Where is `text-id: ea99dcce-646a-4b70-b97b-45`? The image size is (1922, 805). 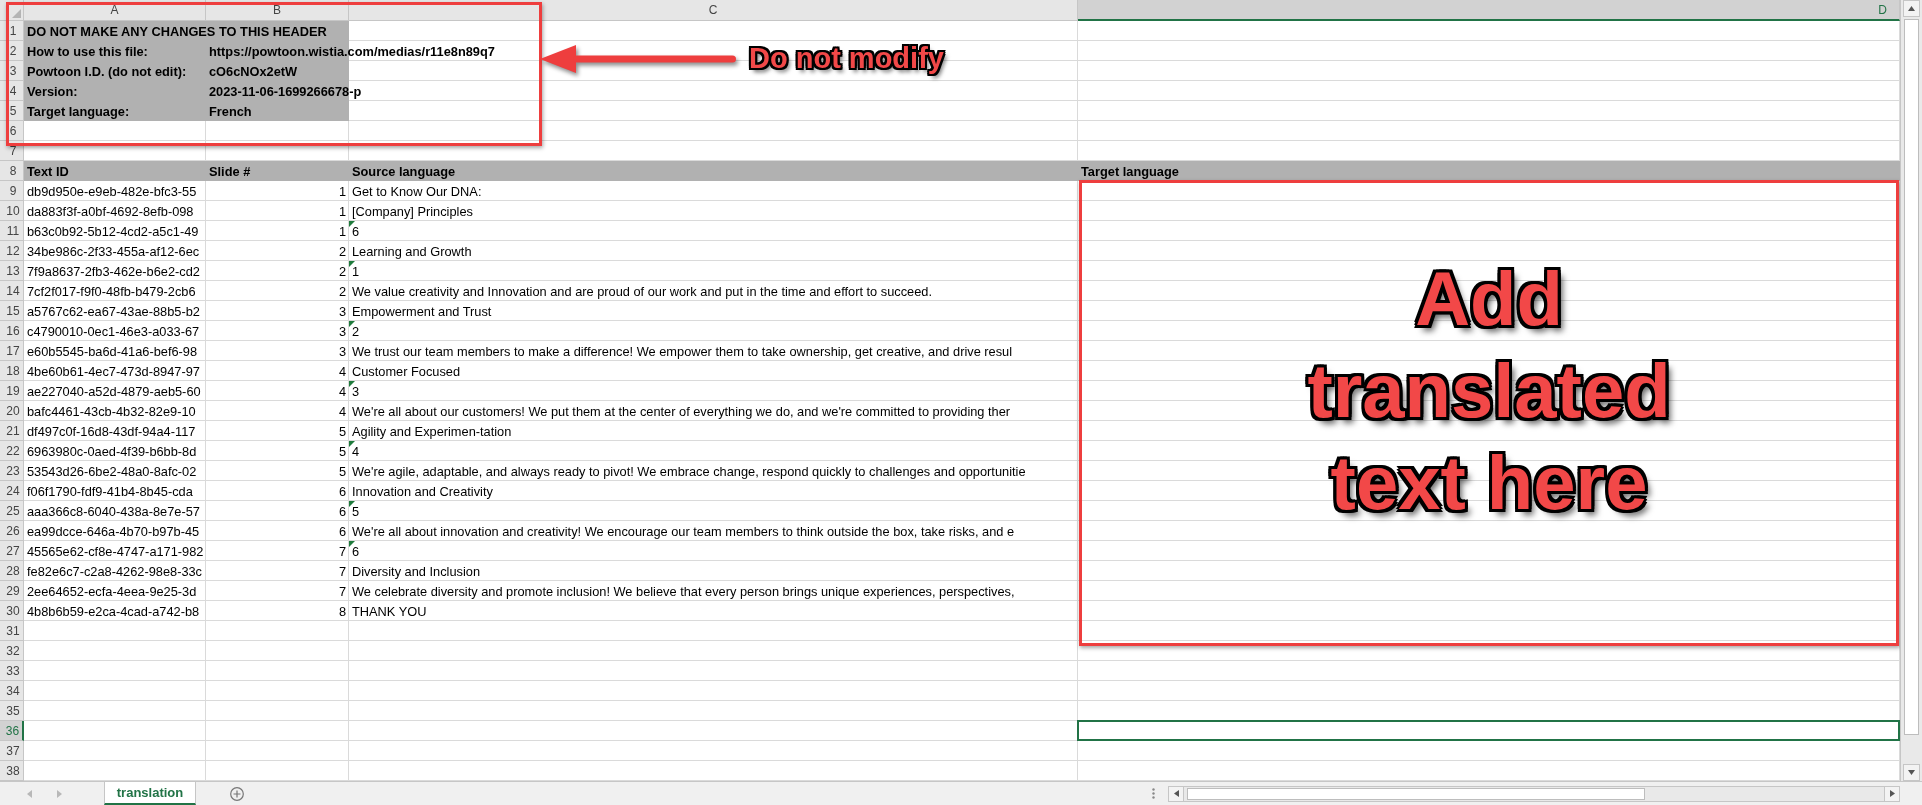 text-id: ea99dcce-646a-4b70-b97b-45 is located at coordinates (113, 531).